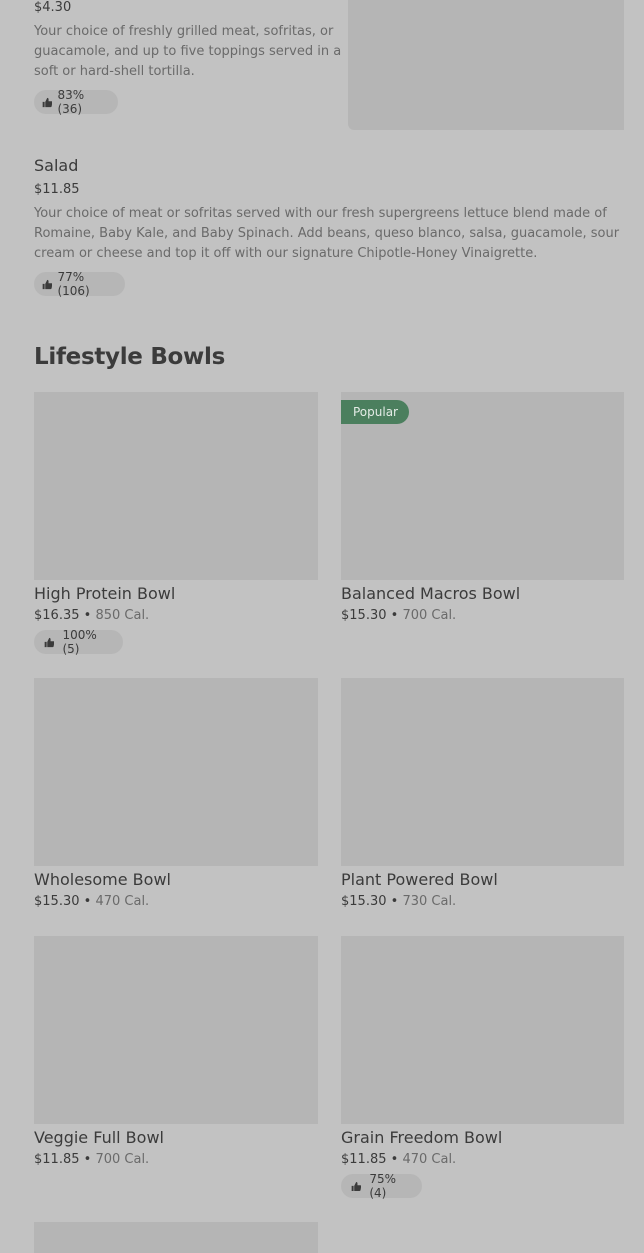 This screenshot has width=644, height=1253. I want to click on item-title: Wholesome Bowl, so click(102, 879).